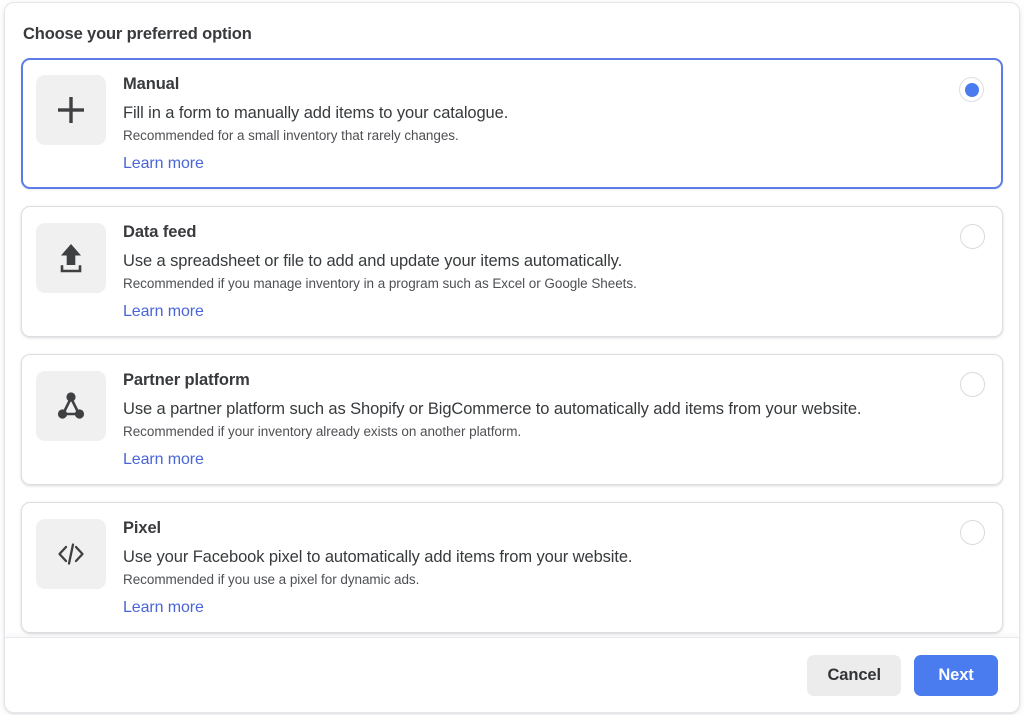 The height and width of the screenshot is (715, 1024). Describe the element at coordinates (71, 110) in the screenshot. I see `plus-icon` at that location.